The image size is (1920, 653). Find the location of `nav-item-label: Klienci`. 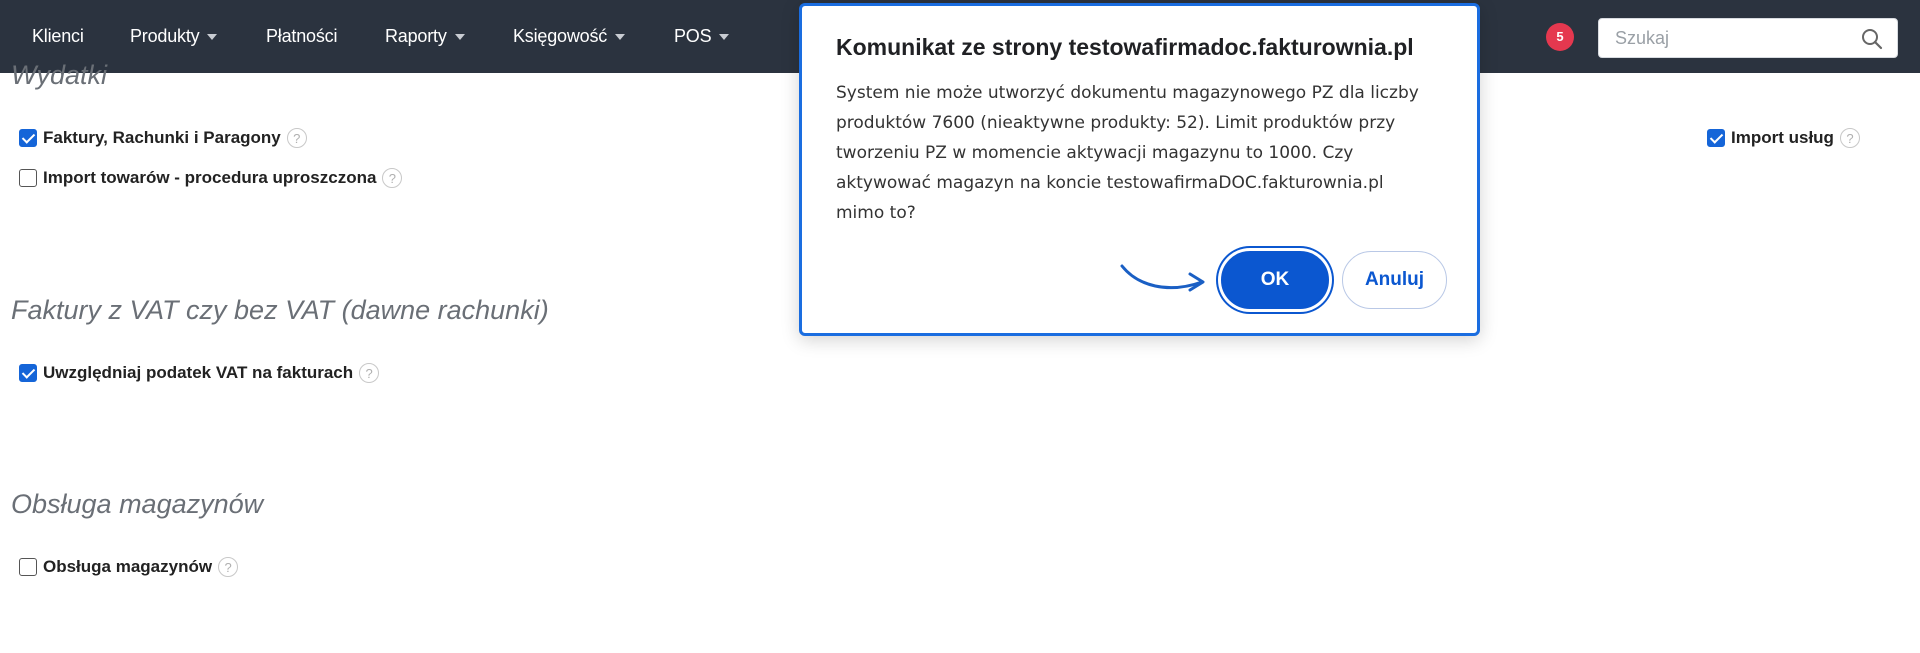

nav-item-label: Klienci is located at coordinates (58, 36).